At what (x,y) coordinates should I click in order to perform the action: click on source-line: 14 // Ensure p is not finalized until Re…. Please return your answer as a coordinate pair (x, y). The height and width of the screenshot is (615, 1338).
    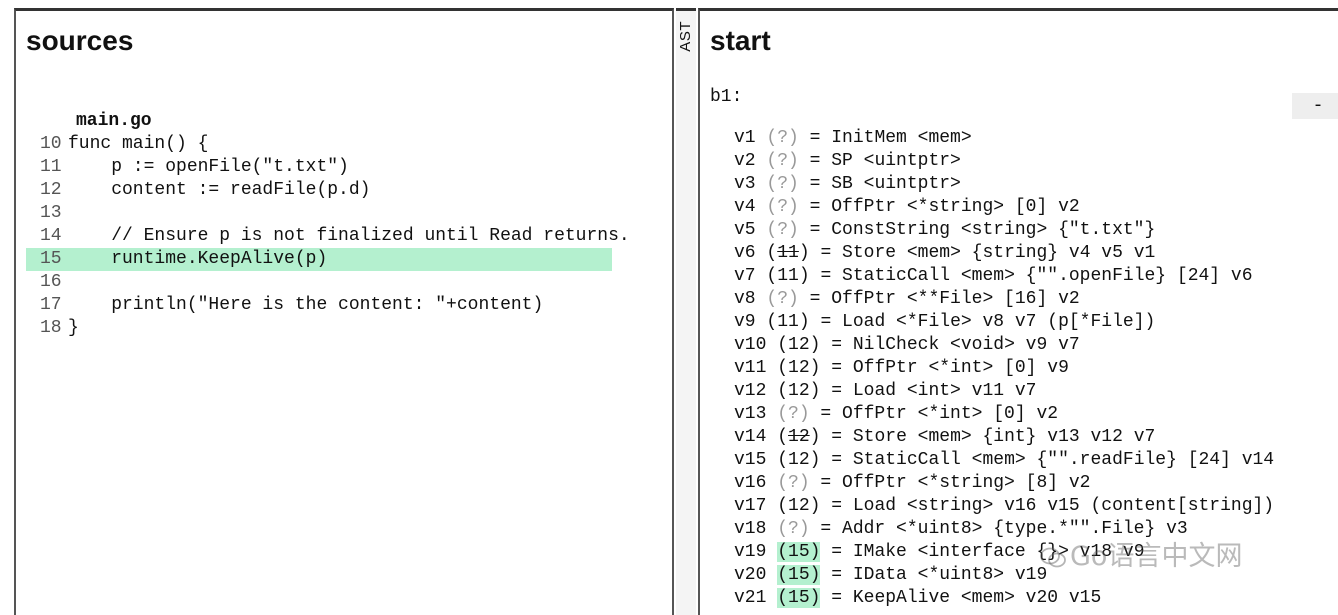
    Looking at the image, I should click on (349, 236).